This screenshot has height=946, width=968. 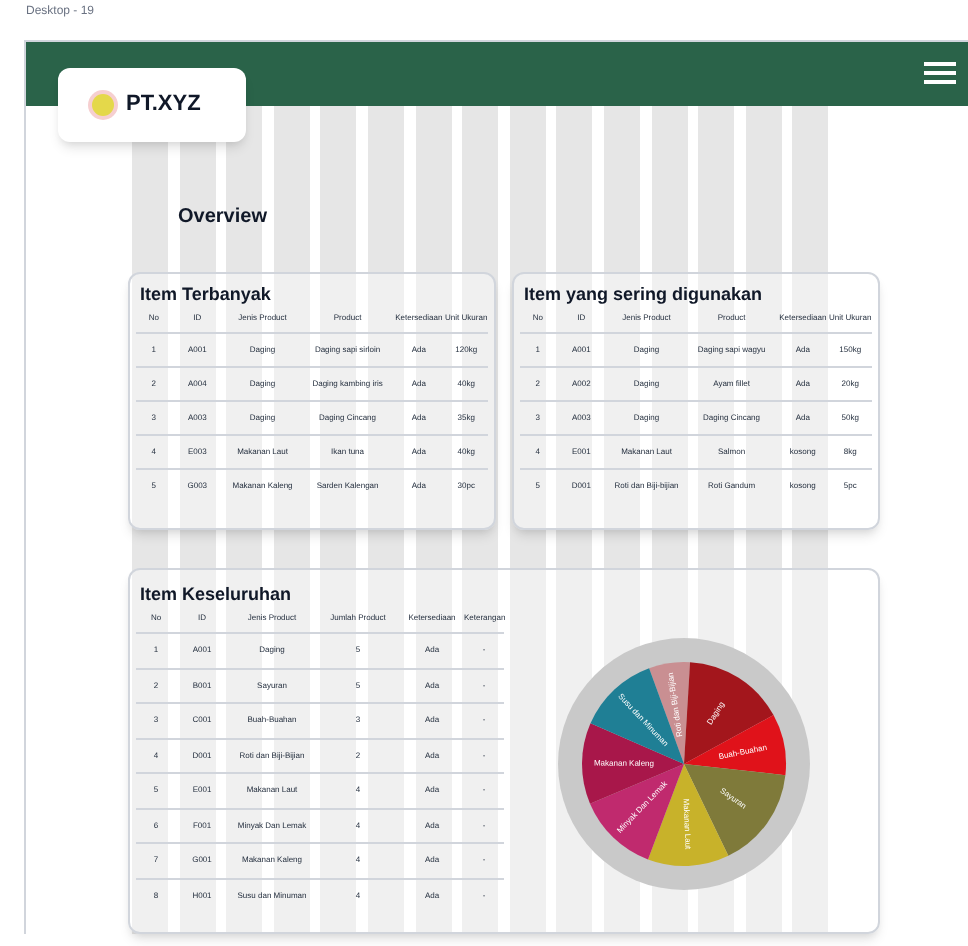 What do you see at coordinates (215, 595) in the screenshot?
I see `card-title: Item Keseluruhan` at bounding box center [215, 595].